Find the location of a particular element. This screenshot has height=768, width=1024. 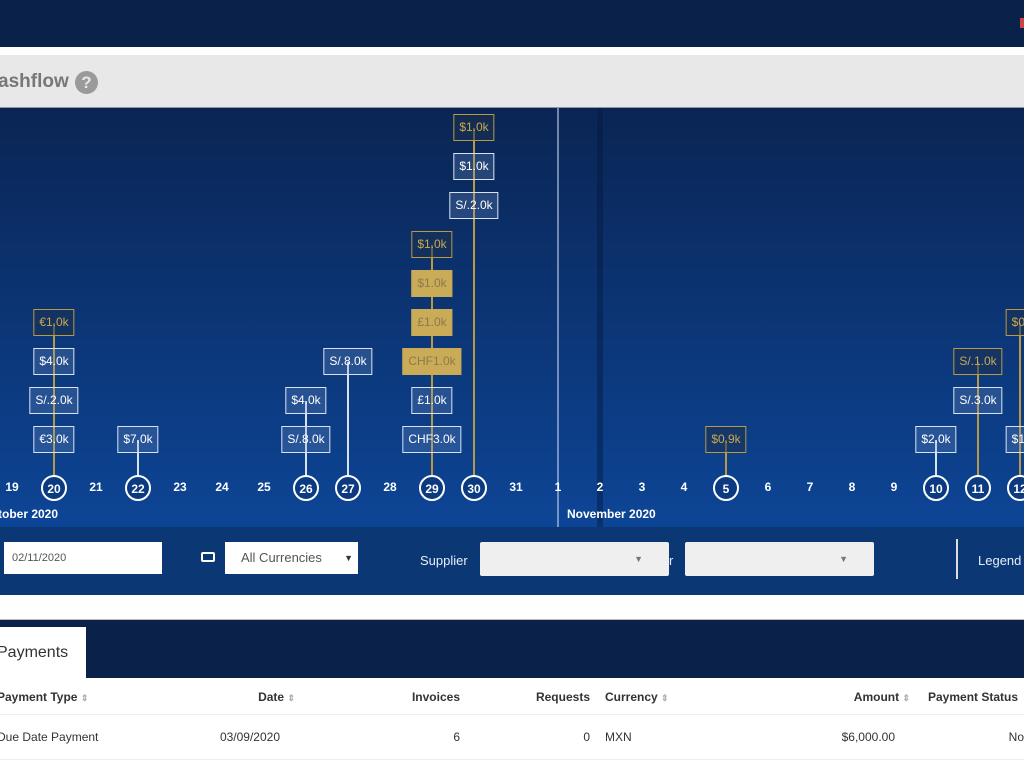

col-currency: Currency ⇕ is located at coordinates (665, 697).